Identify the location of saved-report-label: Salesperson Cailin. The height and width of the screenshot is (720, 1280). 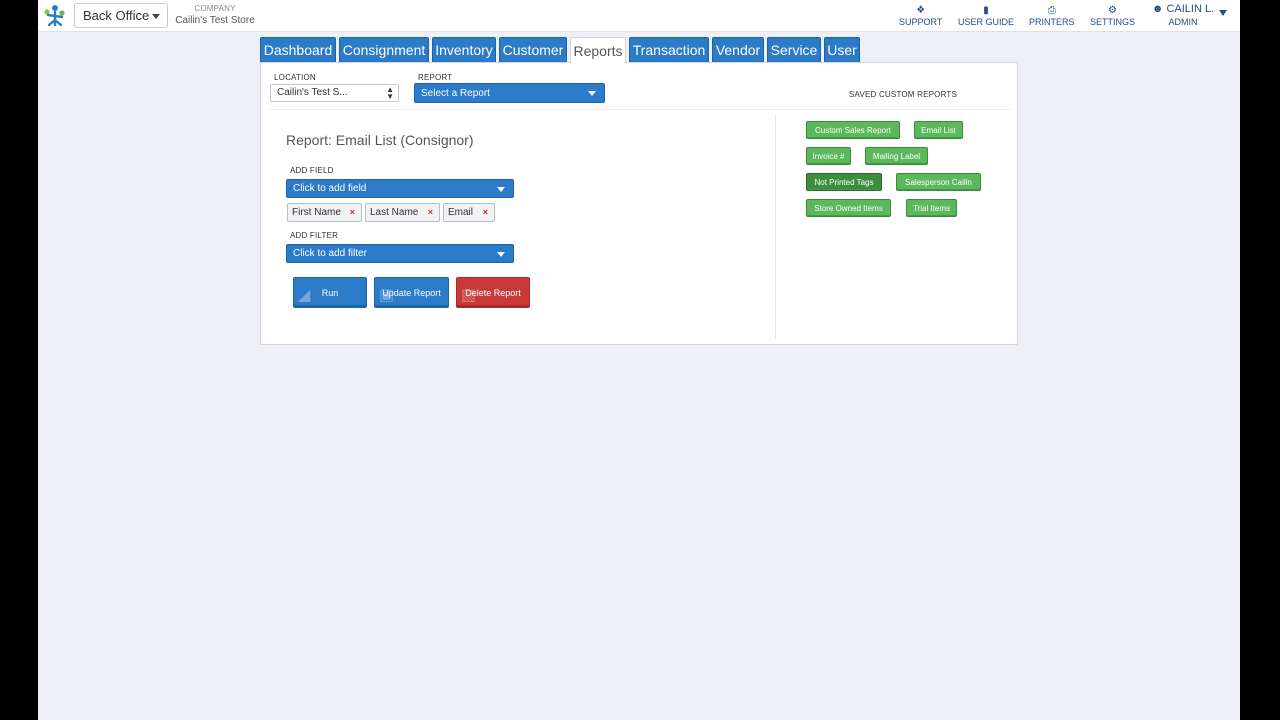
(938, 182).